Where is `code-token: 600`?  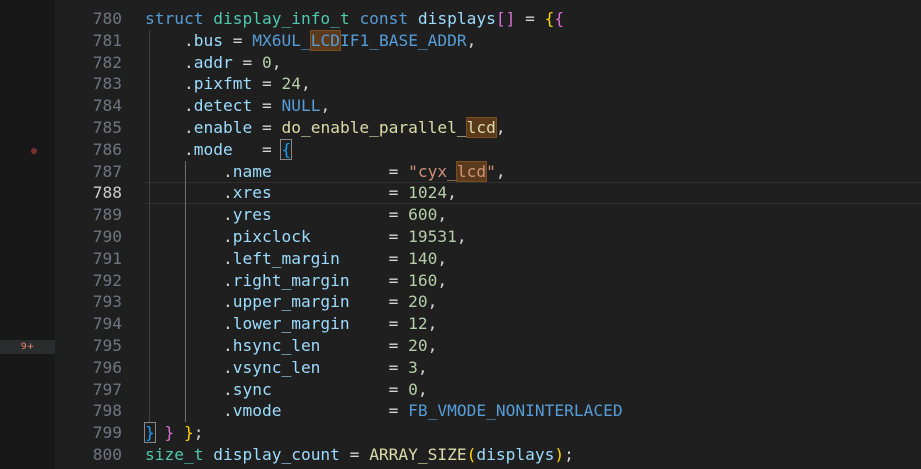
code-token: 600 is located at coordinates (423, 215).